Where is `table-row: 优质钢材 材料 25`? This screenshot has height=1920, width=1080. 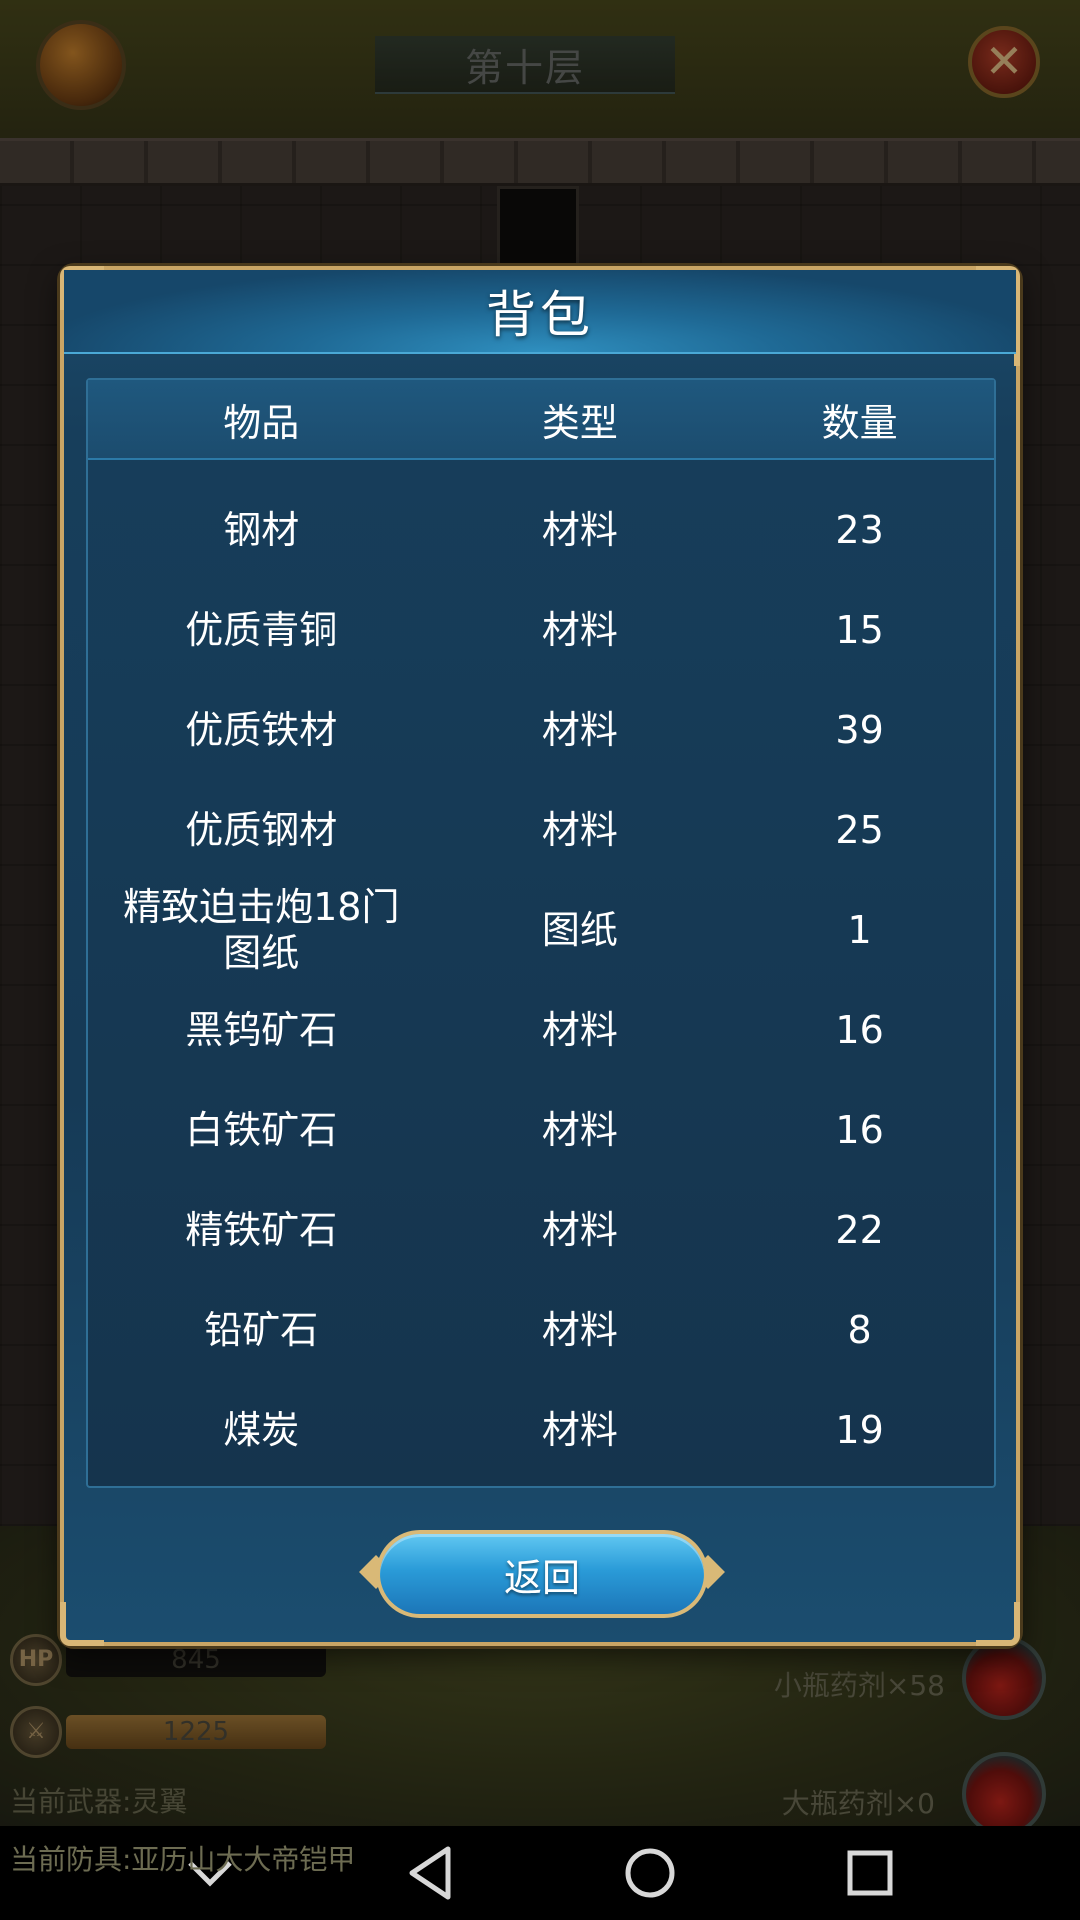 table-row: 优质钢材 材料 25 is located at coordinates (541, 830).